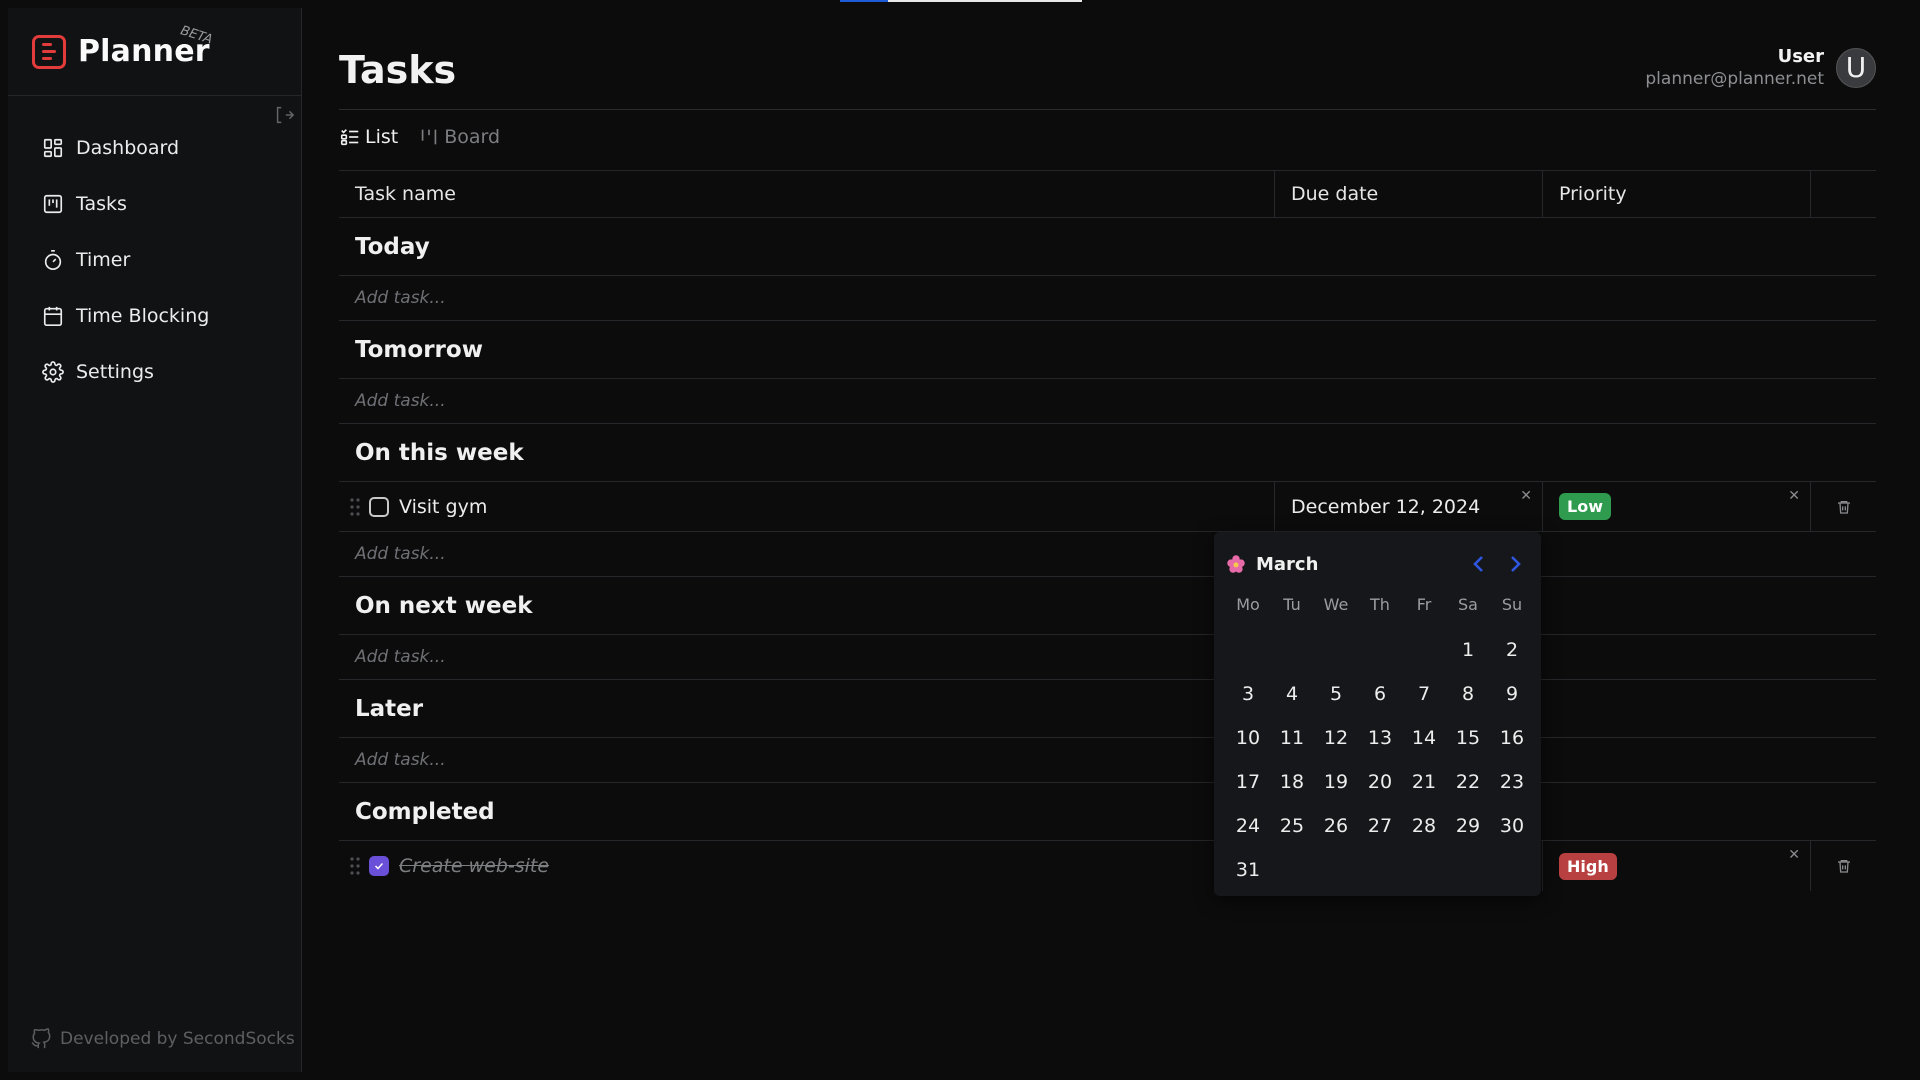 The image size is (1920, 1080). I want to click on priority-field: High ✕, so click(1677, 866).